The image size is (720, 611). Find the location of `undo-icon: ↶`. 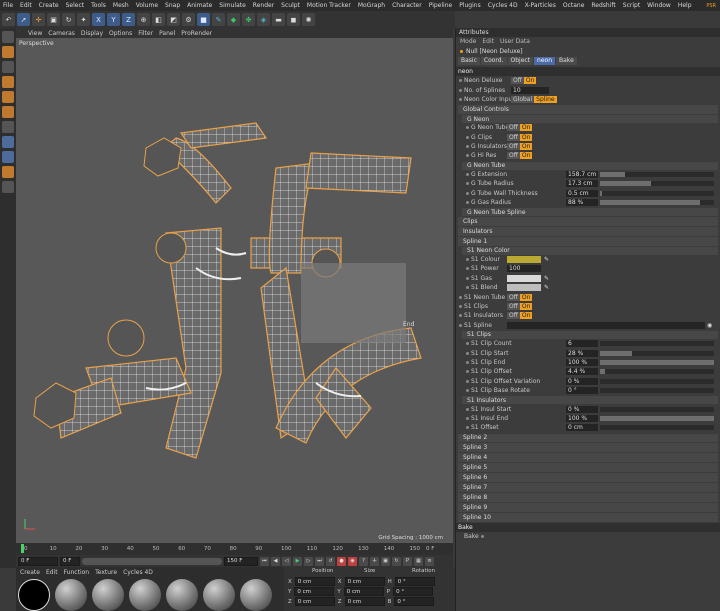

undo-icon: ↶ is located at coordinates (8, 19).